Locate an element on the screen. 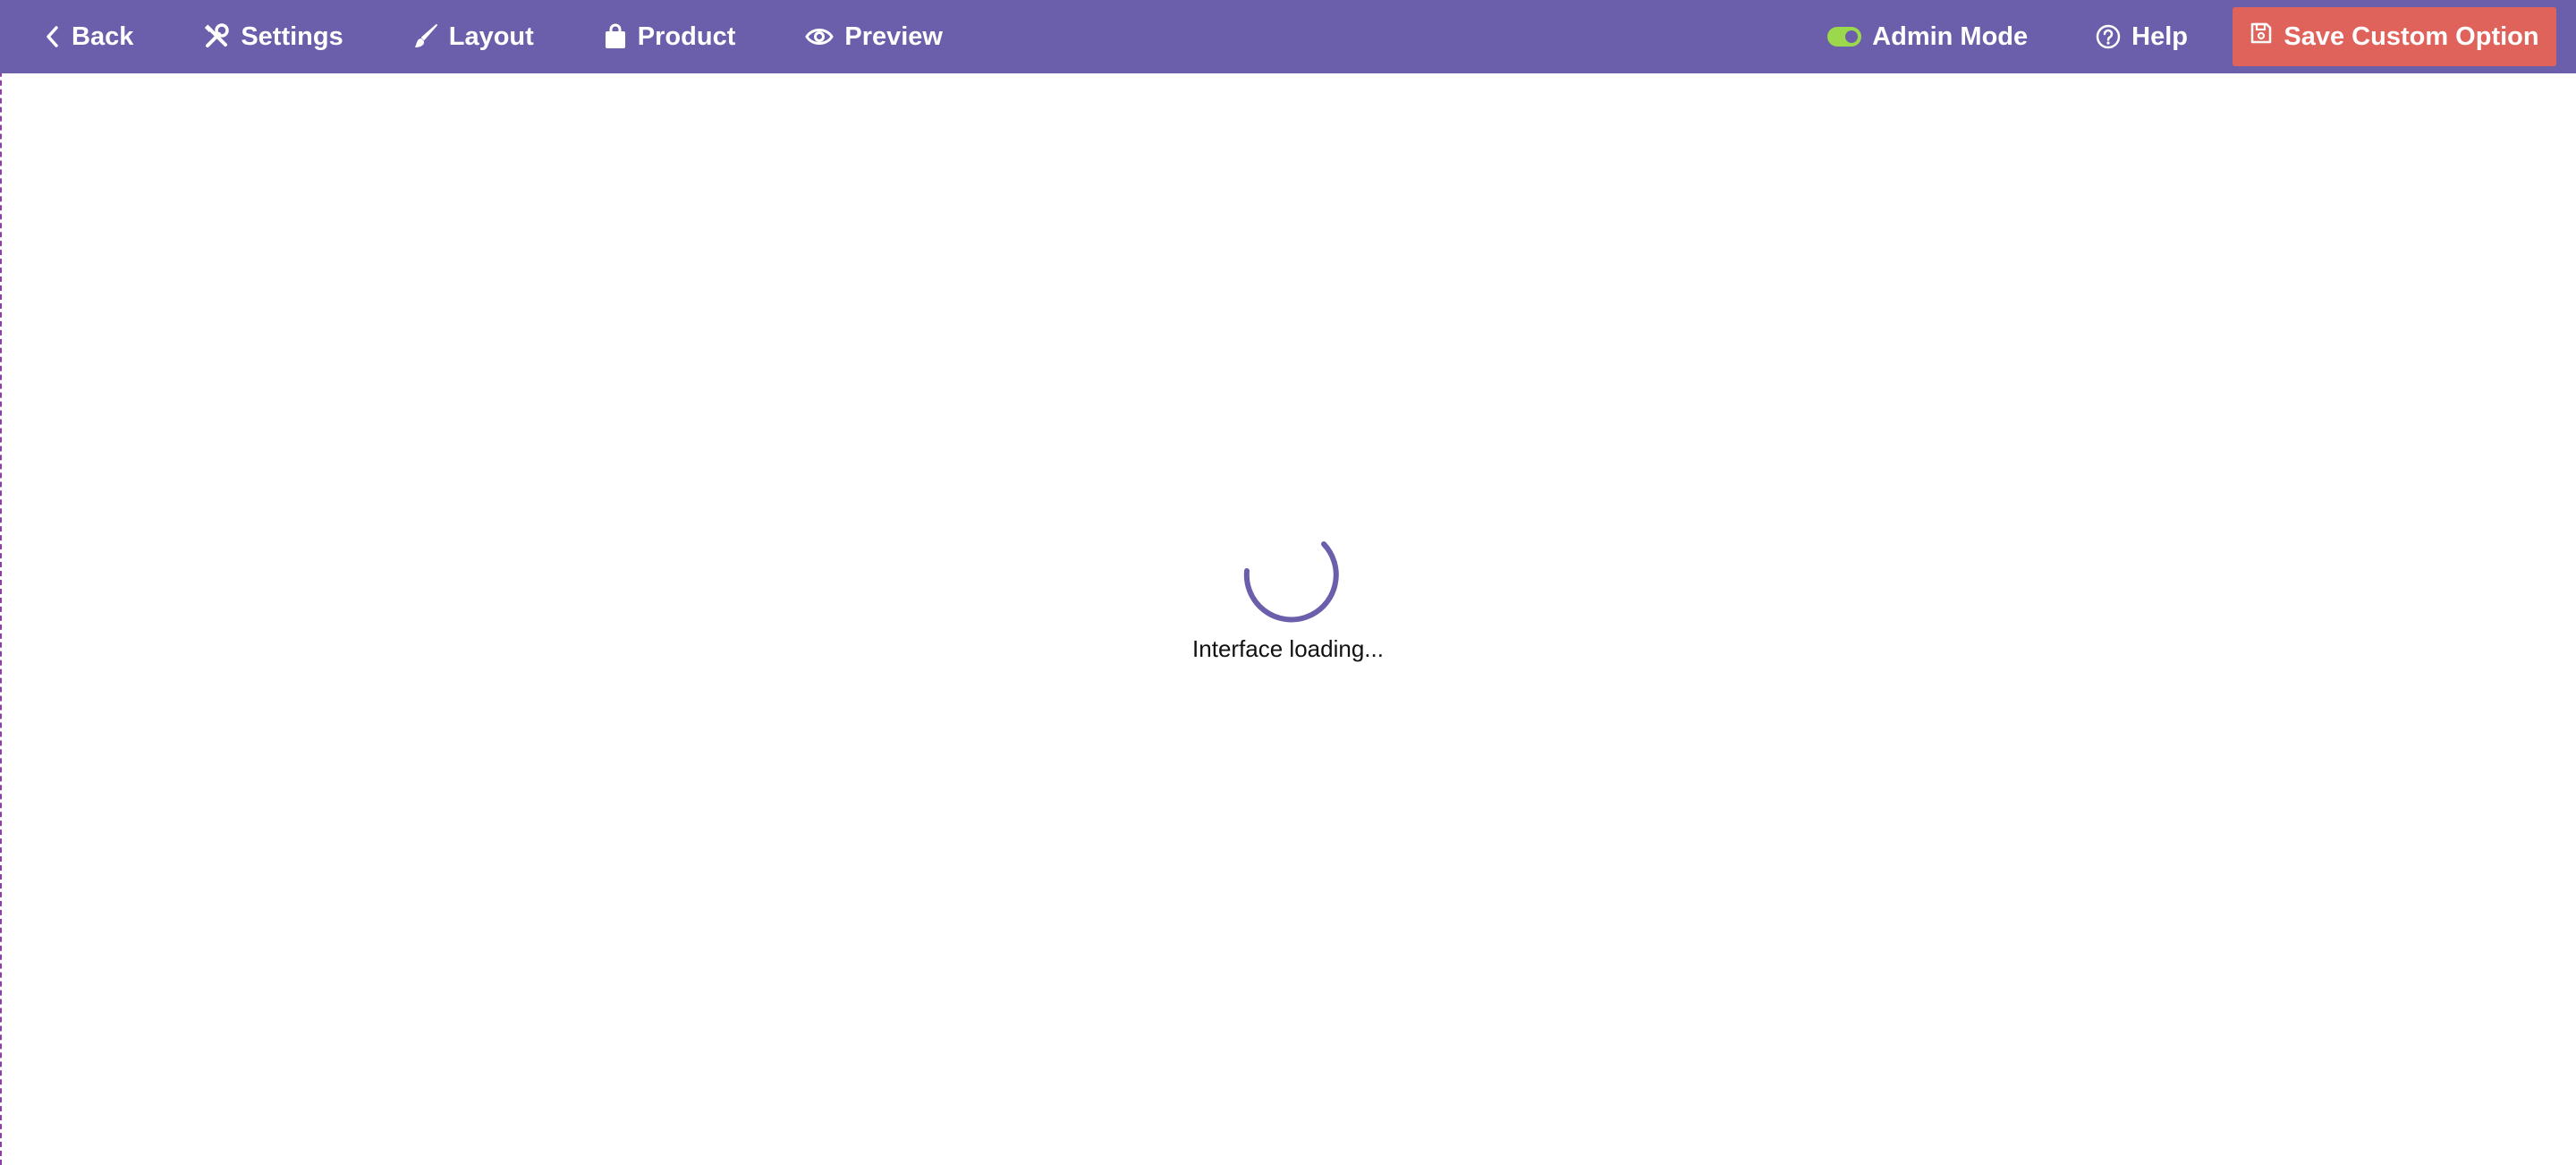 The width and height of the screenshot is (2576, 1165). save-custom-option-button: Save Custom Option is located at coordinates (2394, 36).